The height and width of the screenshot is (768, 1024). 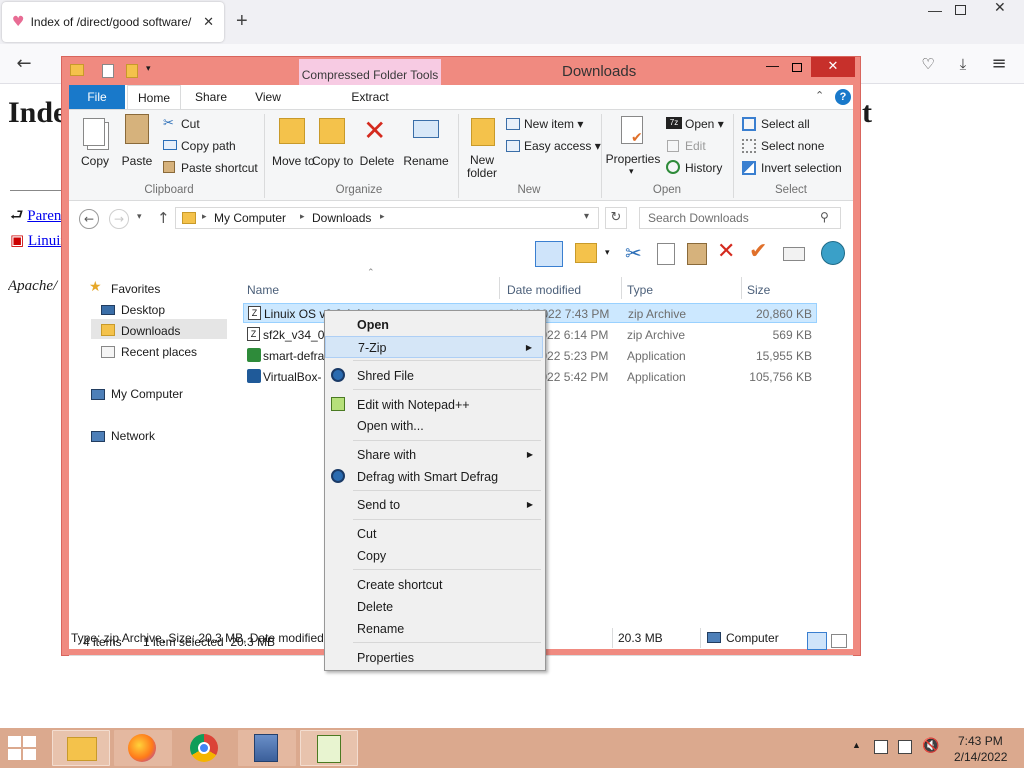 What do you see at coordinates (242, 21) in the screenshot?
I see `new-tab-button: +` at bounding box center [242, 21].